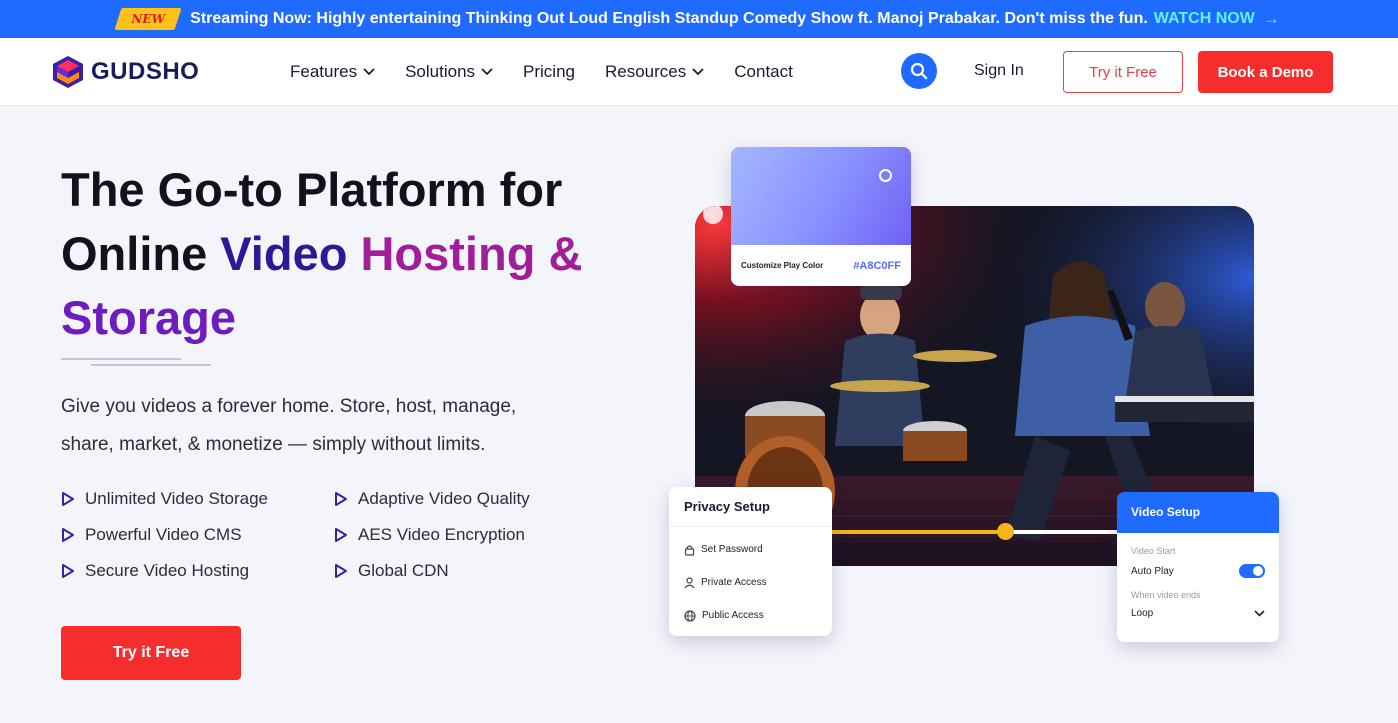 The height and width of the screenshot is (723, 1398). What do you see at coordinates (145, 71) in the screenshot?
I see `brand-name: GUDSHO` at bounding box center [145, 71].